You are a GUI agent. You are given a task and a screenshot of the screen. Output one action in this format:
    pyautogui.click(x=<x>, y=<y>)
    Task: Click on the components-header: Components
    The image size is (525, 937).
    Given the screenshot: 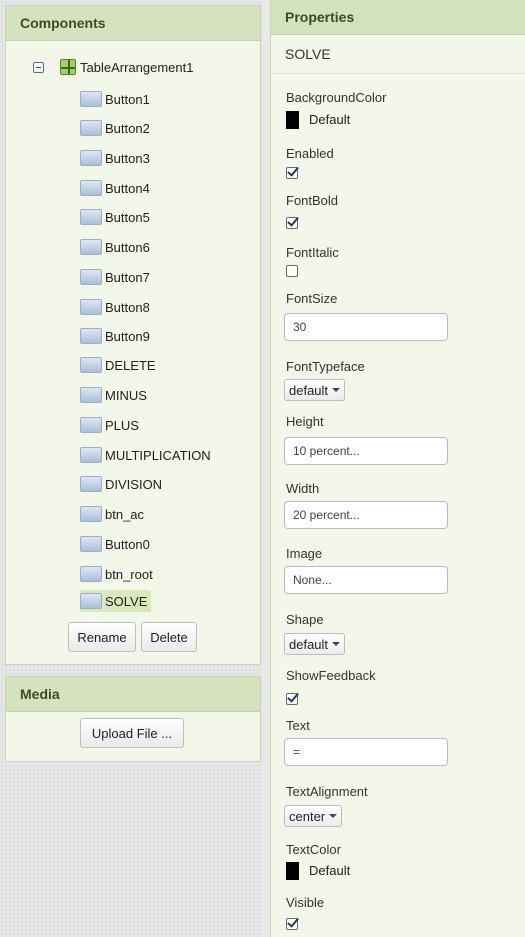 What is the action you would take?
    pyautogui.click(x=133, y=23)
    